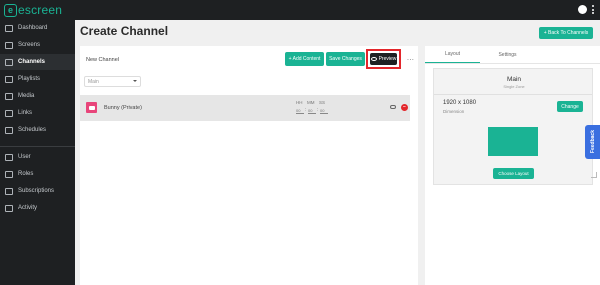 The image size is (600, 285). I want to click on sidebar-item-label: Activity, so click(28, 208).